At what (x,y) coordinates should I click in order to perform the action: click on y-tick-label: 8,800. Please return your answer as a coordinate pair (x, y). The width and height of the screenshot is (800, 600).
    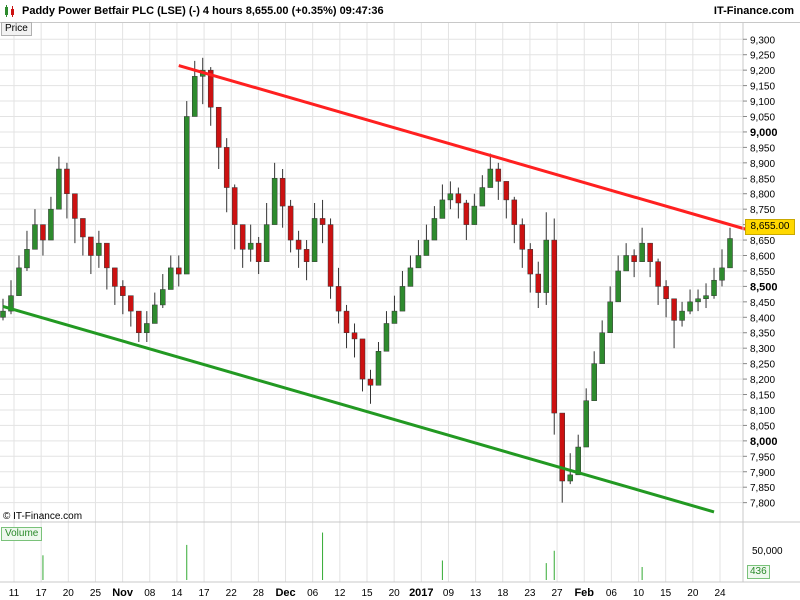
    Looking at the image, I should click on (762, 195).